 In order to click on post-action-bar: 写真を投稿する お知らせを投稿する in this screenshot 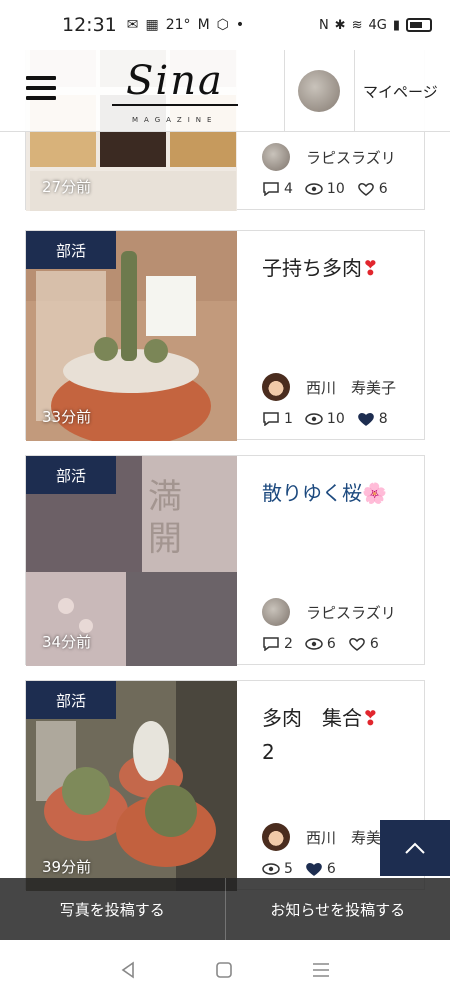, I will do `click(225, 909)`.